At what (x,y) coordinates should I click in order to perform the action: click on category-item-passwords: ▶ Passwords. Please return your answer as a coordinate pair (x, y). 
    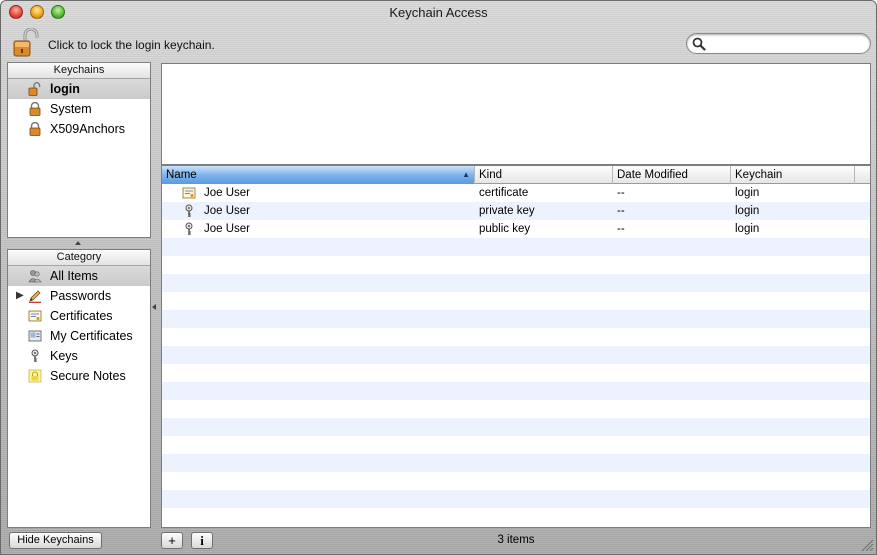
    Looking at the image, I should click on (79, 296).